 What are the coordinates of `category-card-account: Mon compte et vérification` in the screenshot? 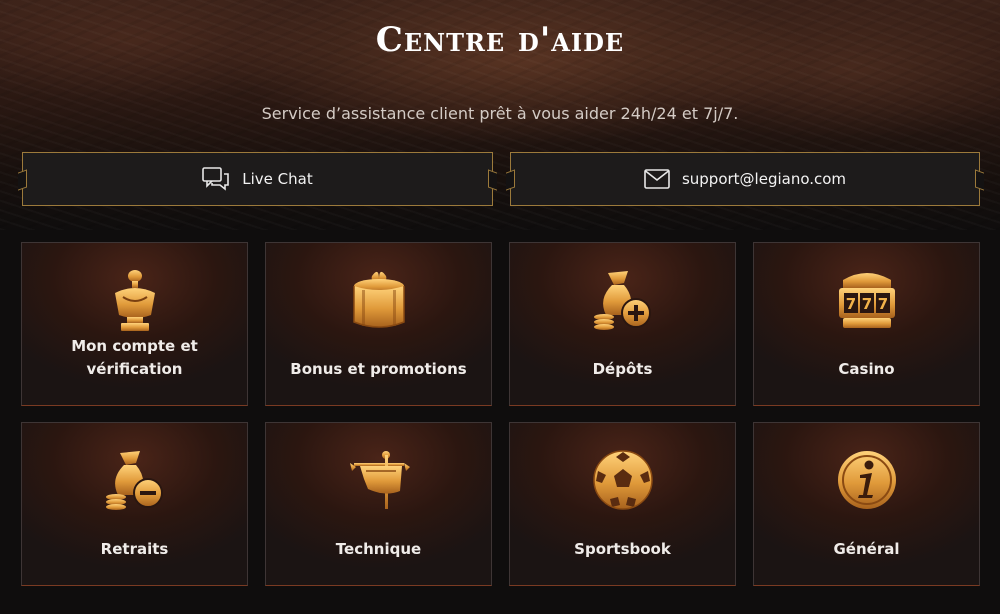 It's located at (134, 324).